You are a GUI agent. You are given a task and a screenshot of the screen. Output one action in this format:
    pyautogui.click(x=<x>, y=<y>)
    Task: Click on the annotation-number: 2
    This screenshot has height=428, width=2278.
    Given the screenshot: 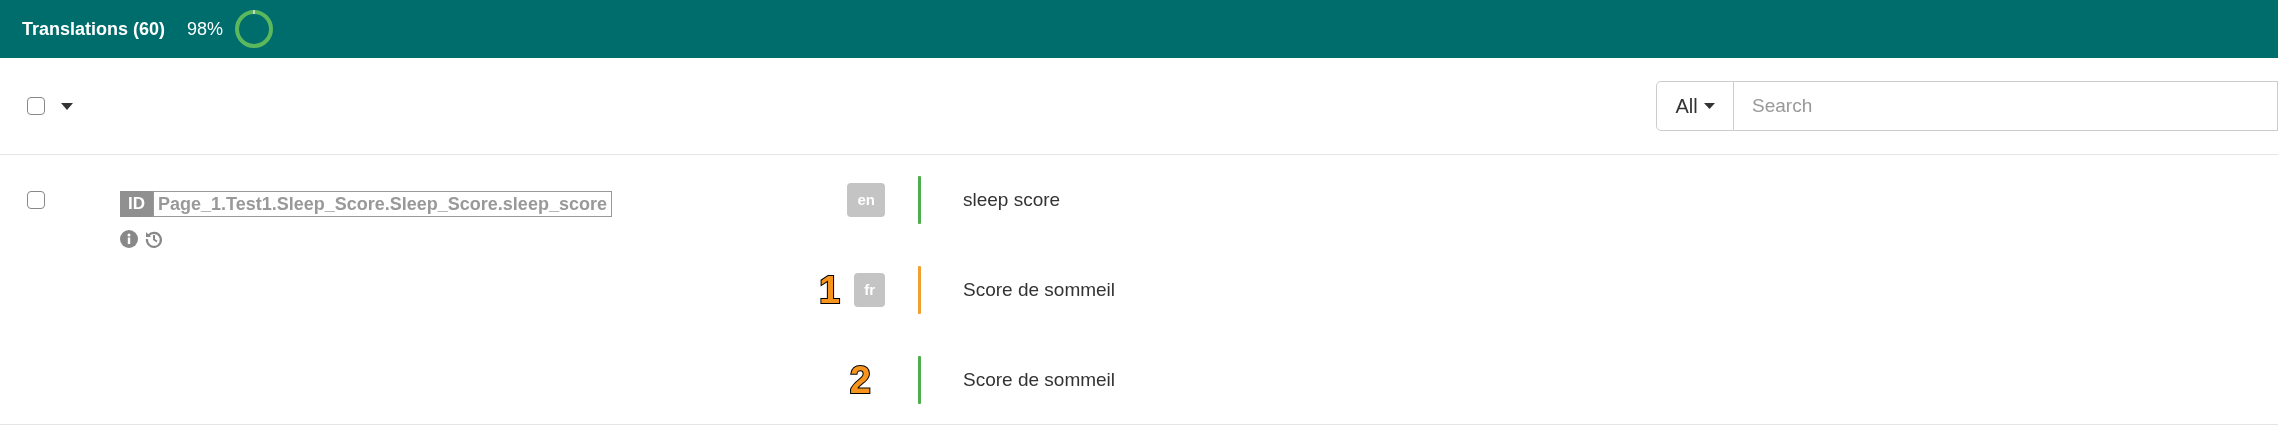 What is the action you would take?
    pyautogui.click(x=860, y=380)
    